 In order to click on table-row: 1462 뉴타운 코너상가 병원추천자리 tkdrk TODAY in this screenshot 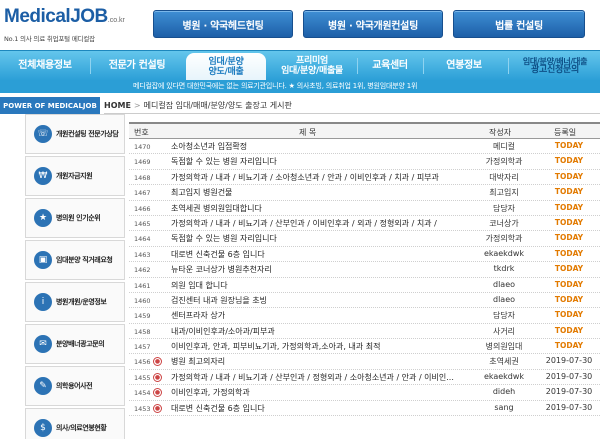, I will do `click(364, 270)`.